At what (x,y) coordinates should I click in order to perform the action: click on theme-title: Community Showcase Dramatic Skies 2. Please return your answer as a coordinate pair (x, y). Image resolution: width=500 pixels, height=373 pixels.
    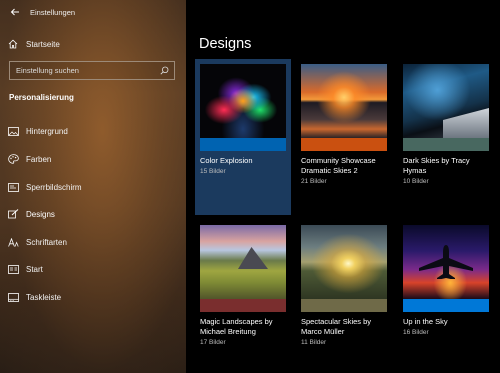
    Looking at the image, I should click on (338, 165).